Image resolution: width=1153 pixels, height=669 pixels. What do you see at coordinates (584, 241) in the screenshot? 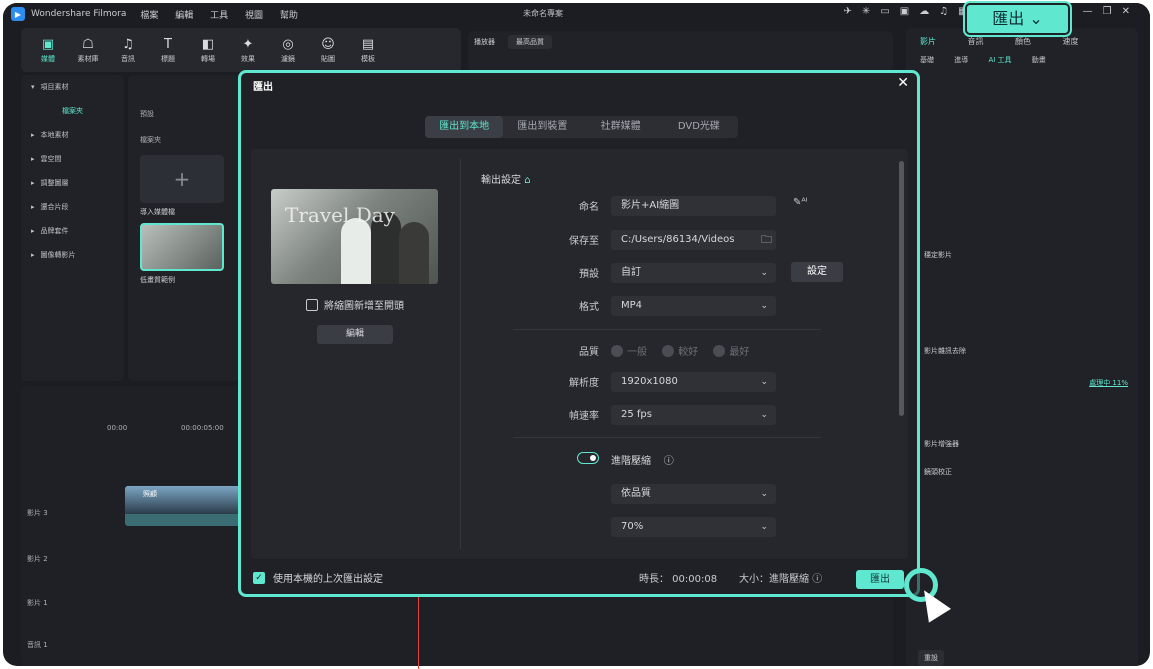
I see `save-label: 保存至` at bounding box center [584, 241].